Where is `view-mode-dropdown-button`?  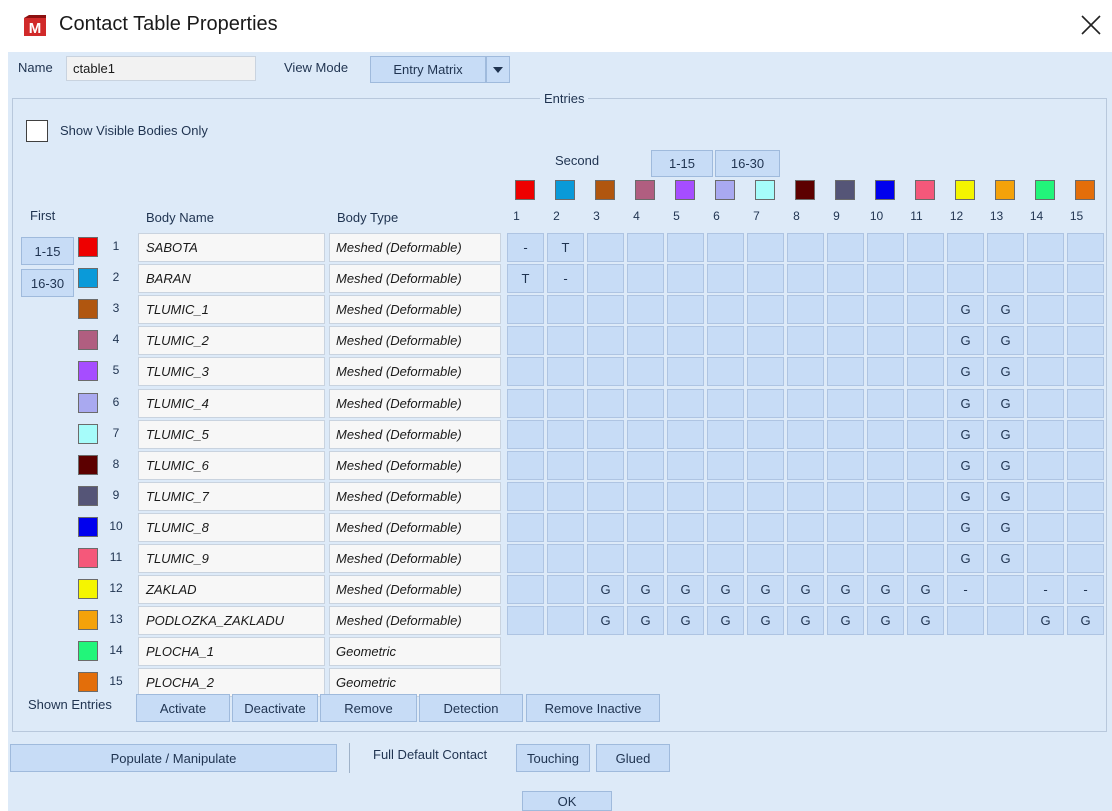
view-mode-dropdown-button is located at coordinates (498, 69).